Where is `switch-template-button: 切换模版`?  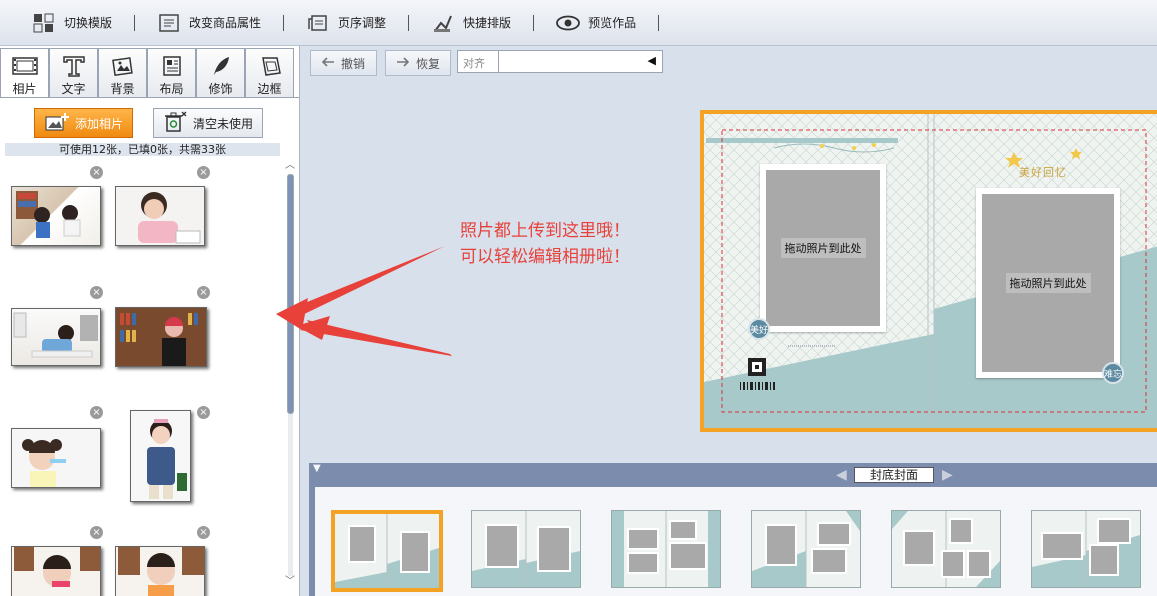
switch-template-button: 切换模版 is located at coordinates (72, 23).